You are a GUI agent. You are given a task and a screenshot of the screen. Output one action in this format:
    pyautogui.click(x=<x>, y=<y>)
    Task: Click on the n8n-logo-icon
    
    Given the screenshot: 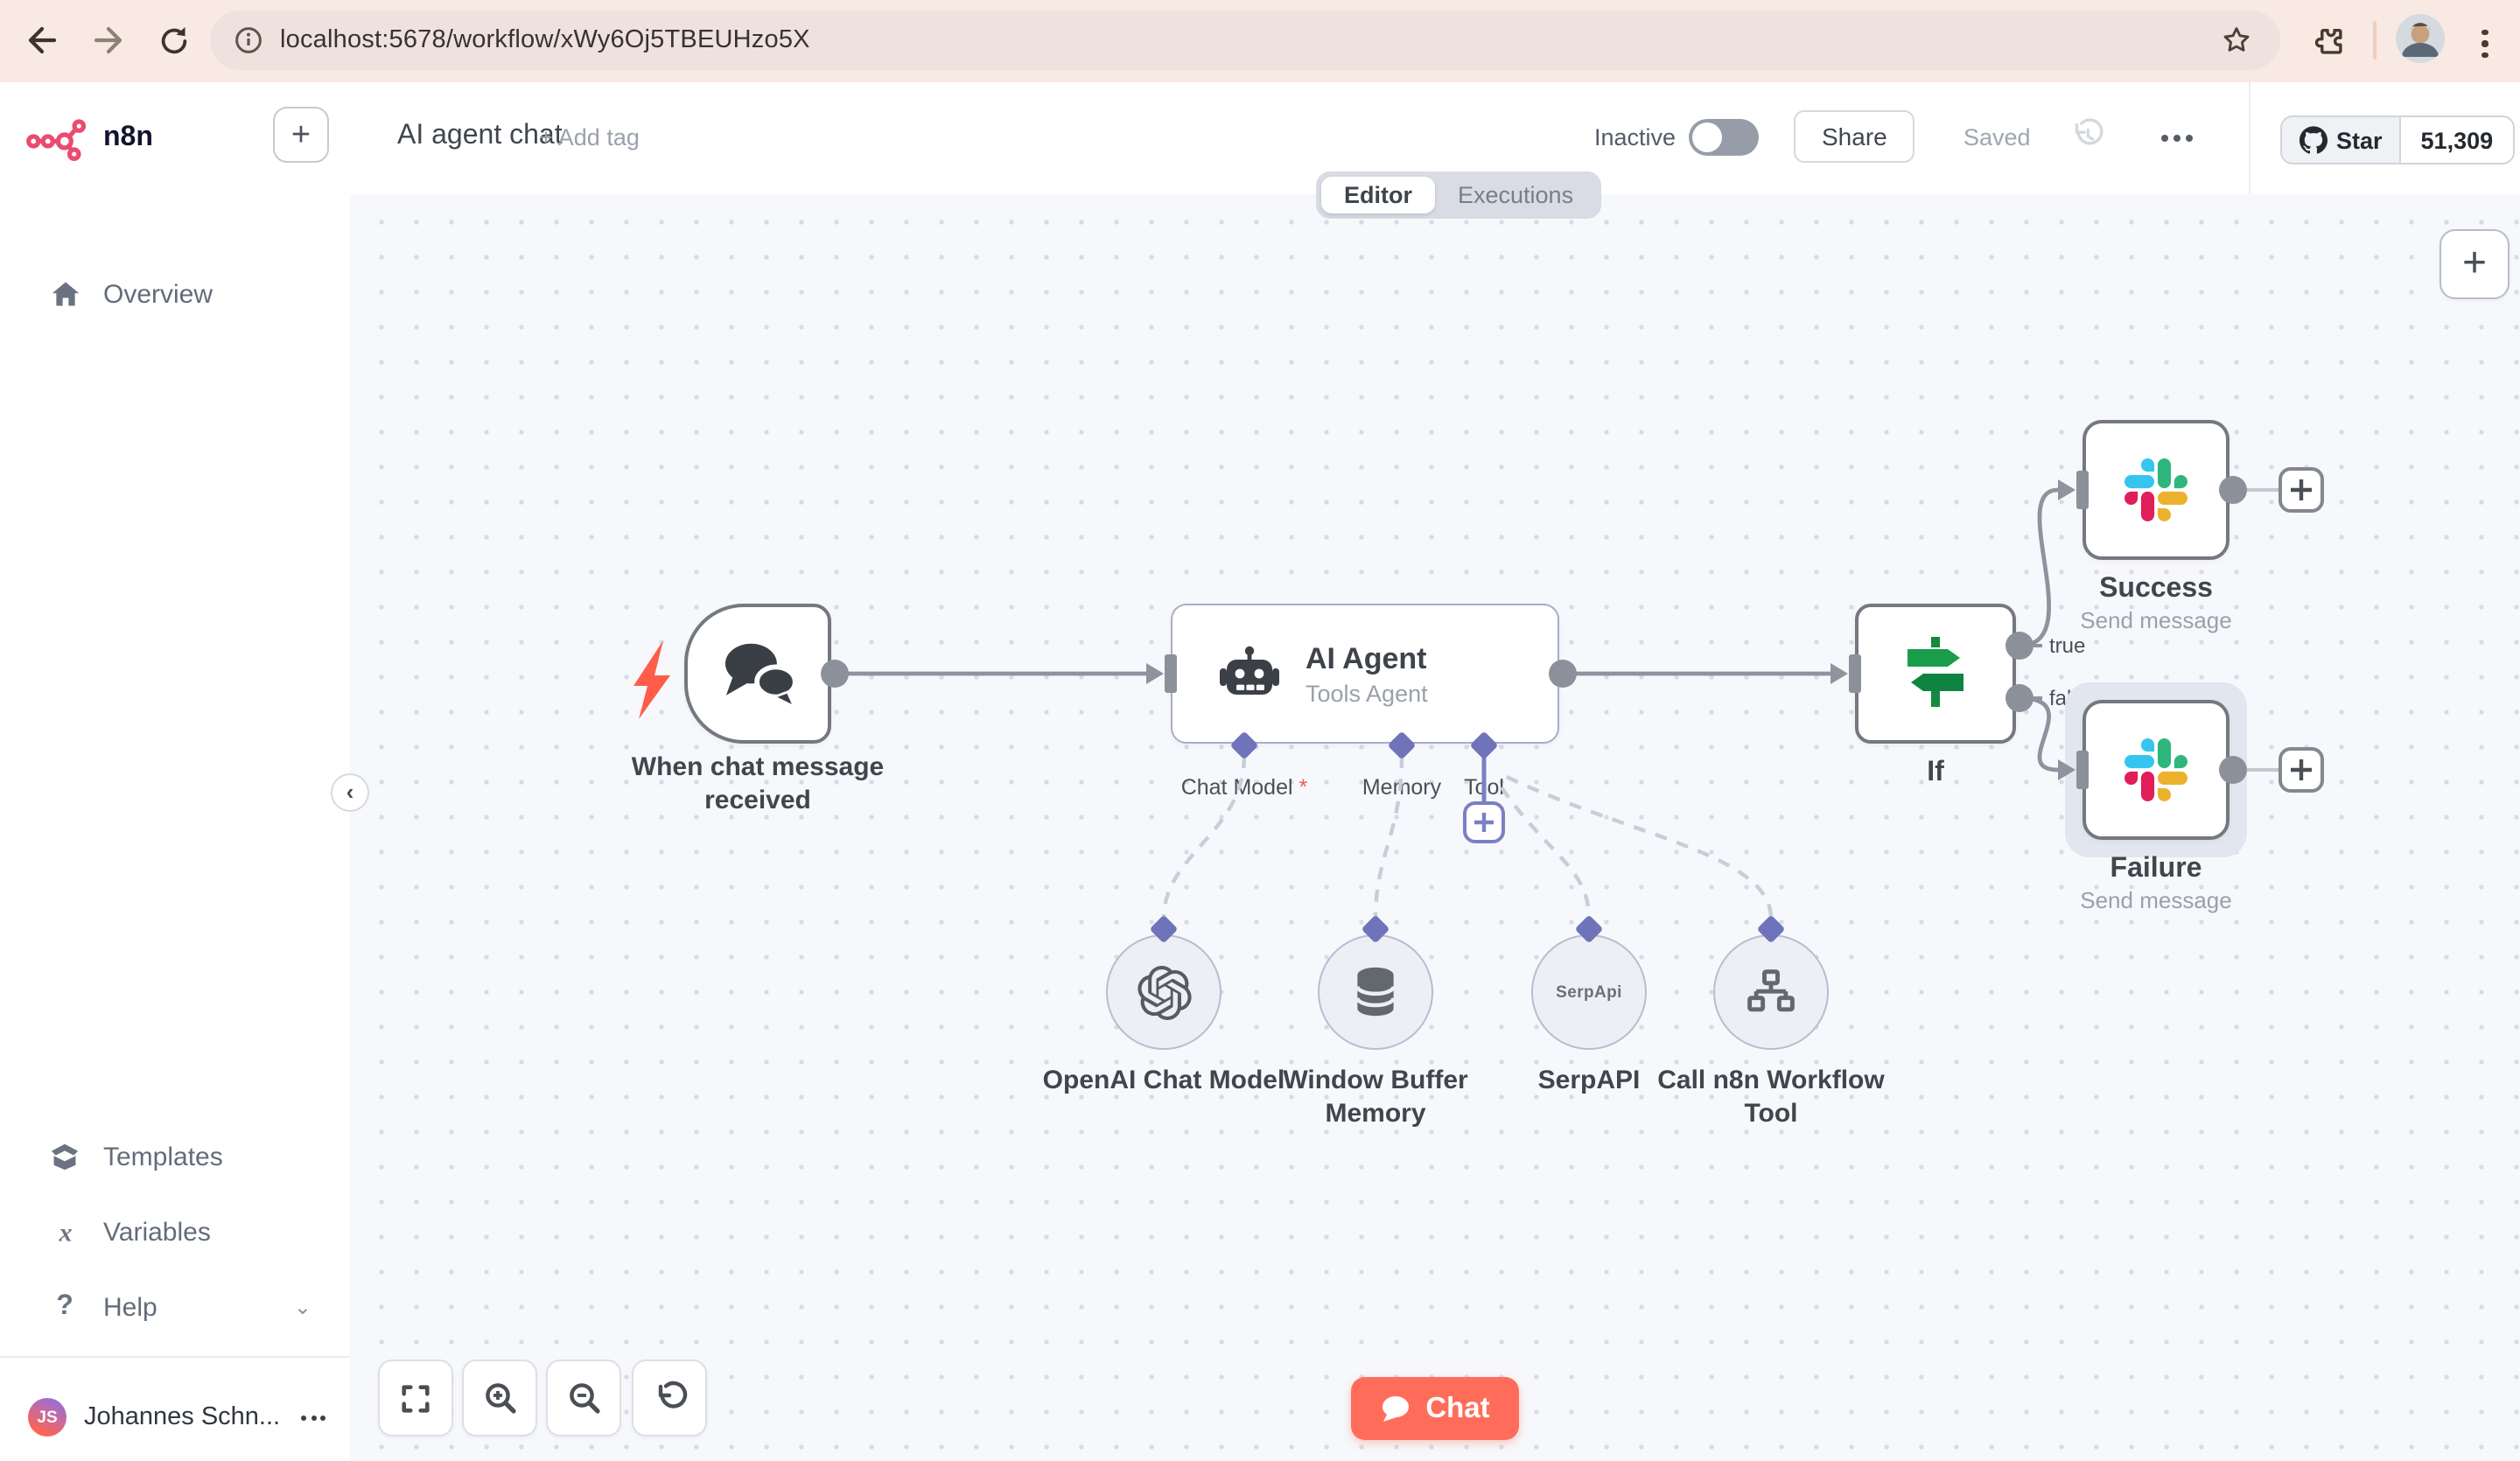 What is the action you would take?
    pyautogui.click(x=56, y=140)
    